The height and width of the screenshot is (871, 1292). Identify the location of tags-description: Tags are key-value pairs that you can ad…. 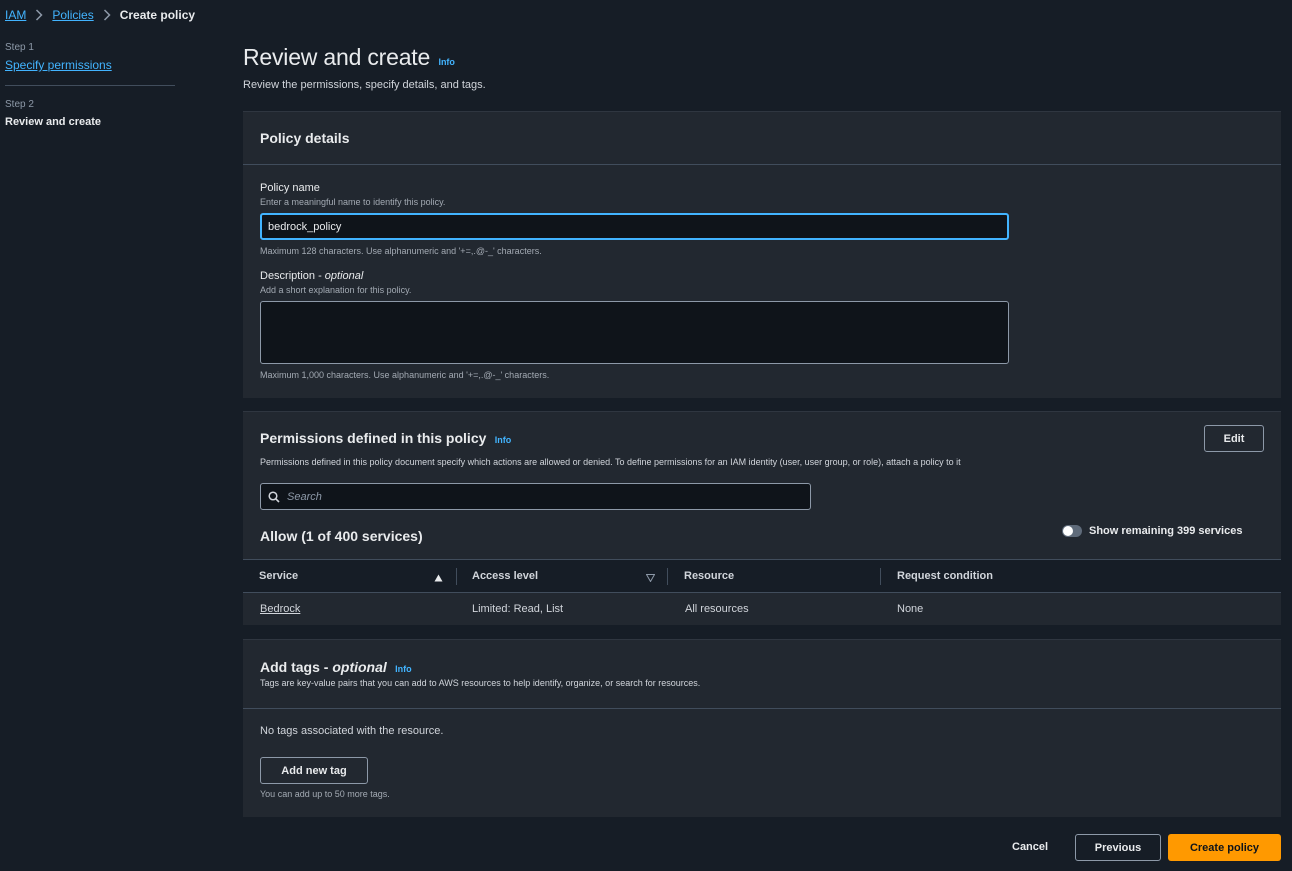
(480, 683).